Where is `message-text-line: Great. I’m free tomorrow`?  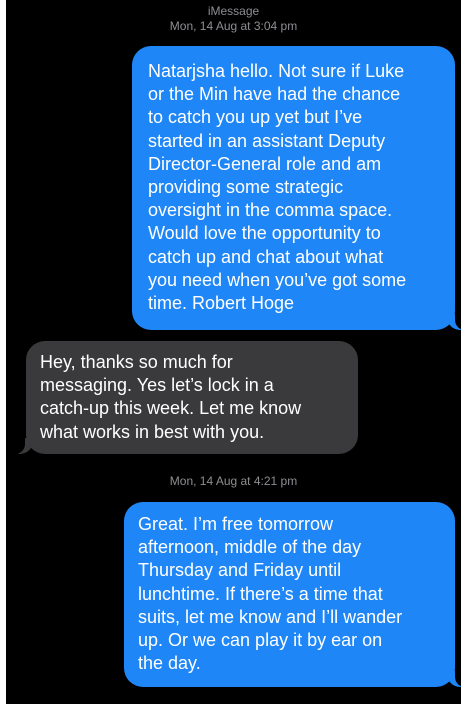
message-text-line: Great. I’m free tomorrow is located at coordinates (236, 524).